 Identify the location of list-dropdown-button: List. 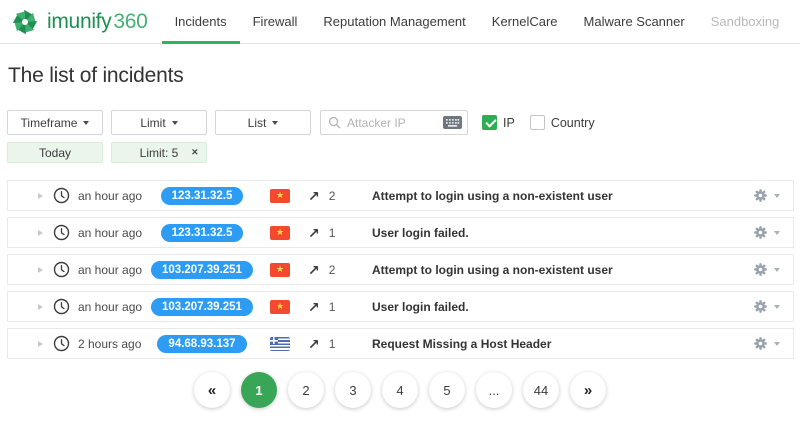
(263, 122).